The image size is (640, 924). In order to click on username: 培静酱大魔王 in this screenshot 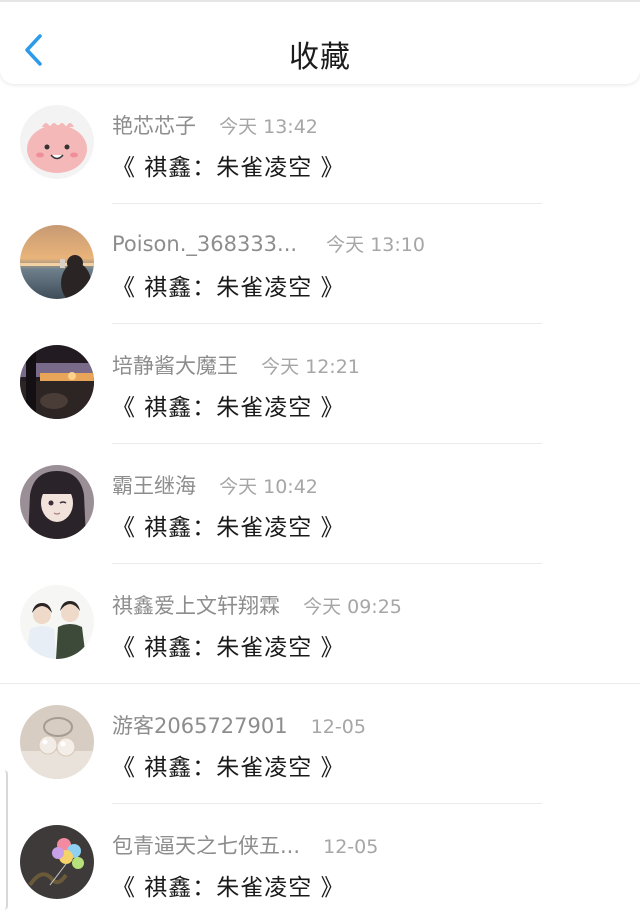, I will do `click(175, 366)`.